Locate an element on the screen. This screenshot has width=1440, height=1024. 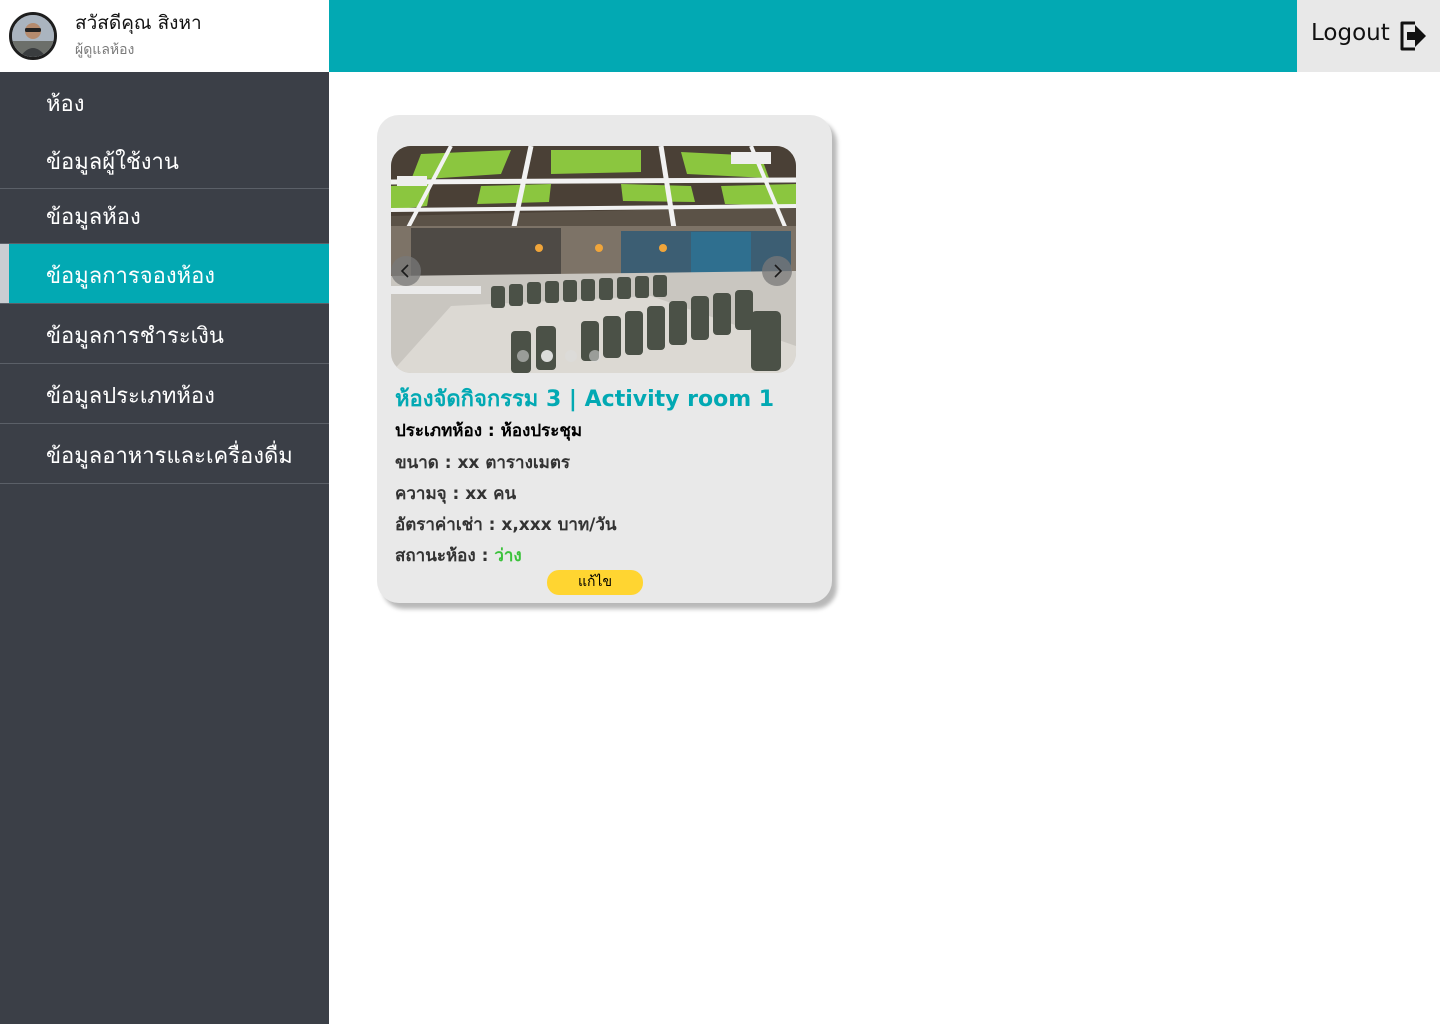
room-size: ขนาด : xx ตารางเมตร is located at coordinates (483, 463).